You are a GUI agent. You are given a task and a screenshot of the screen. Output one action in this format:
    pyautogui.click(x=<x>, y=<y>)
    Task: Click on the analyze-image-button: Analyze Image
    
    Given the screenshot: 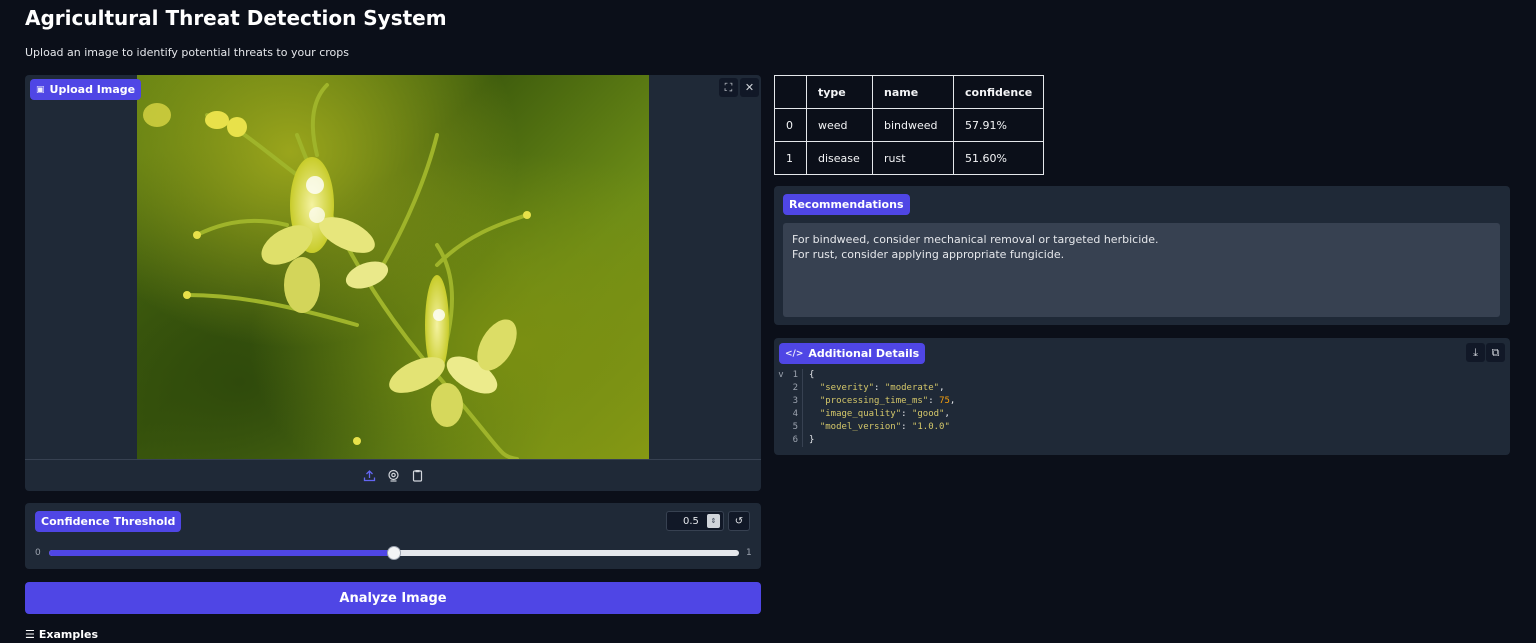 What is the action you would take?
    pyautogui.click(x=393, y=598)
    